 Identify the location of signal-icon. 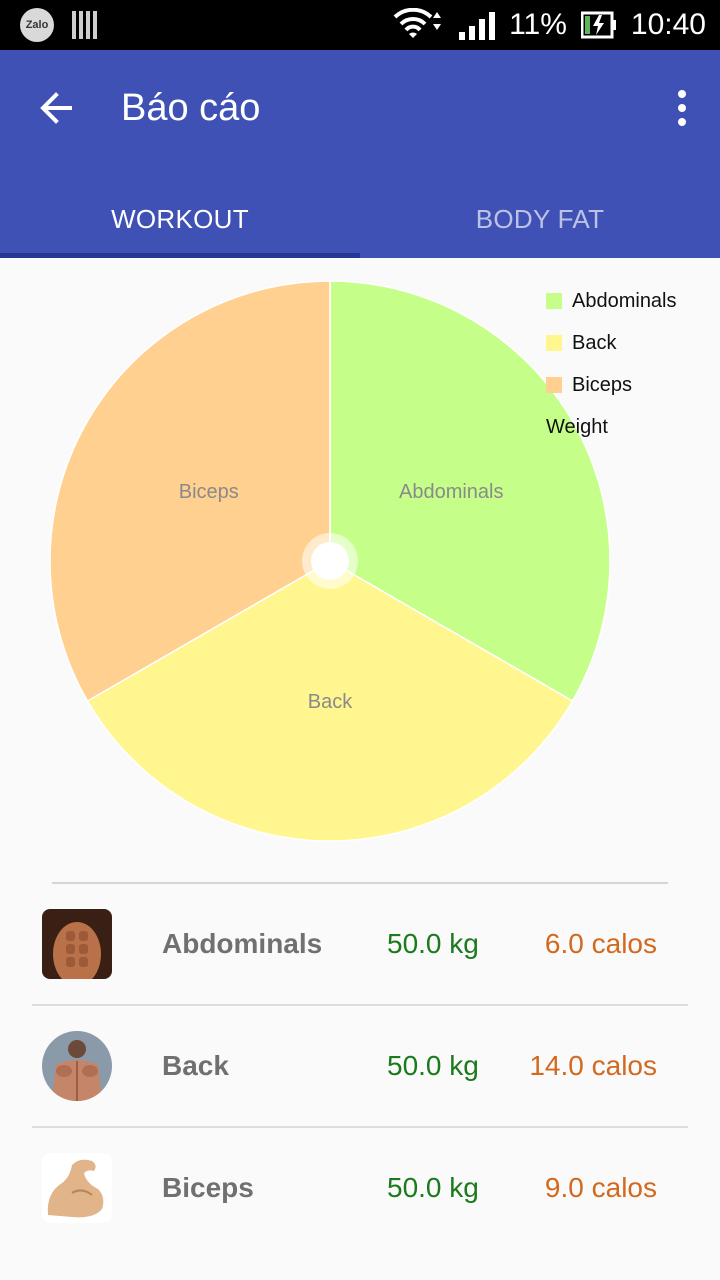
(477, 26).